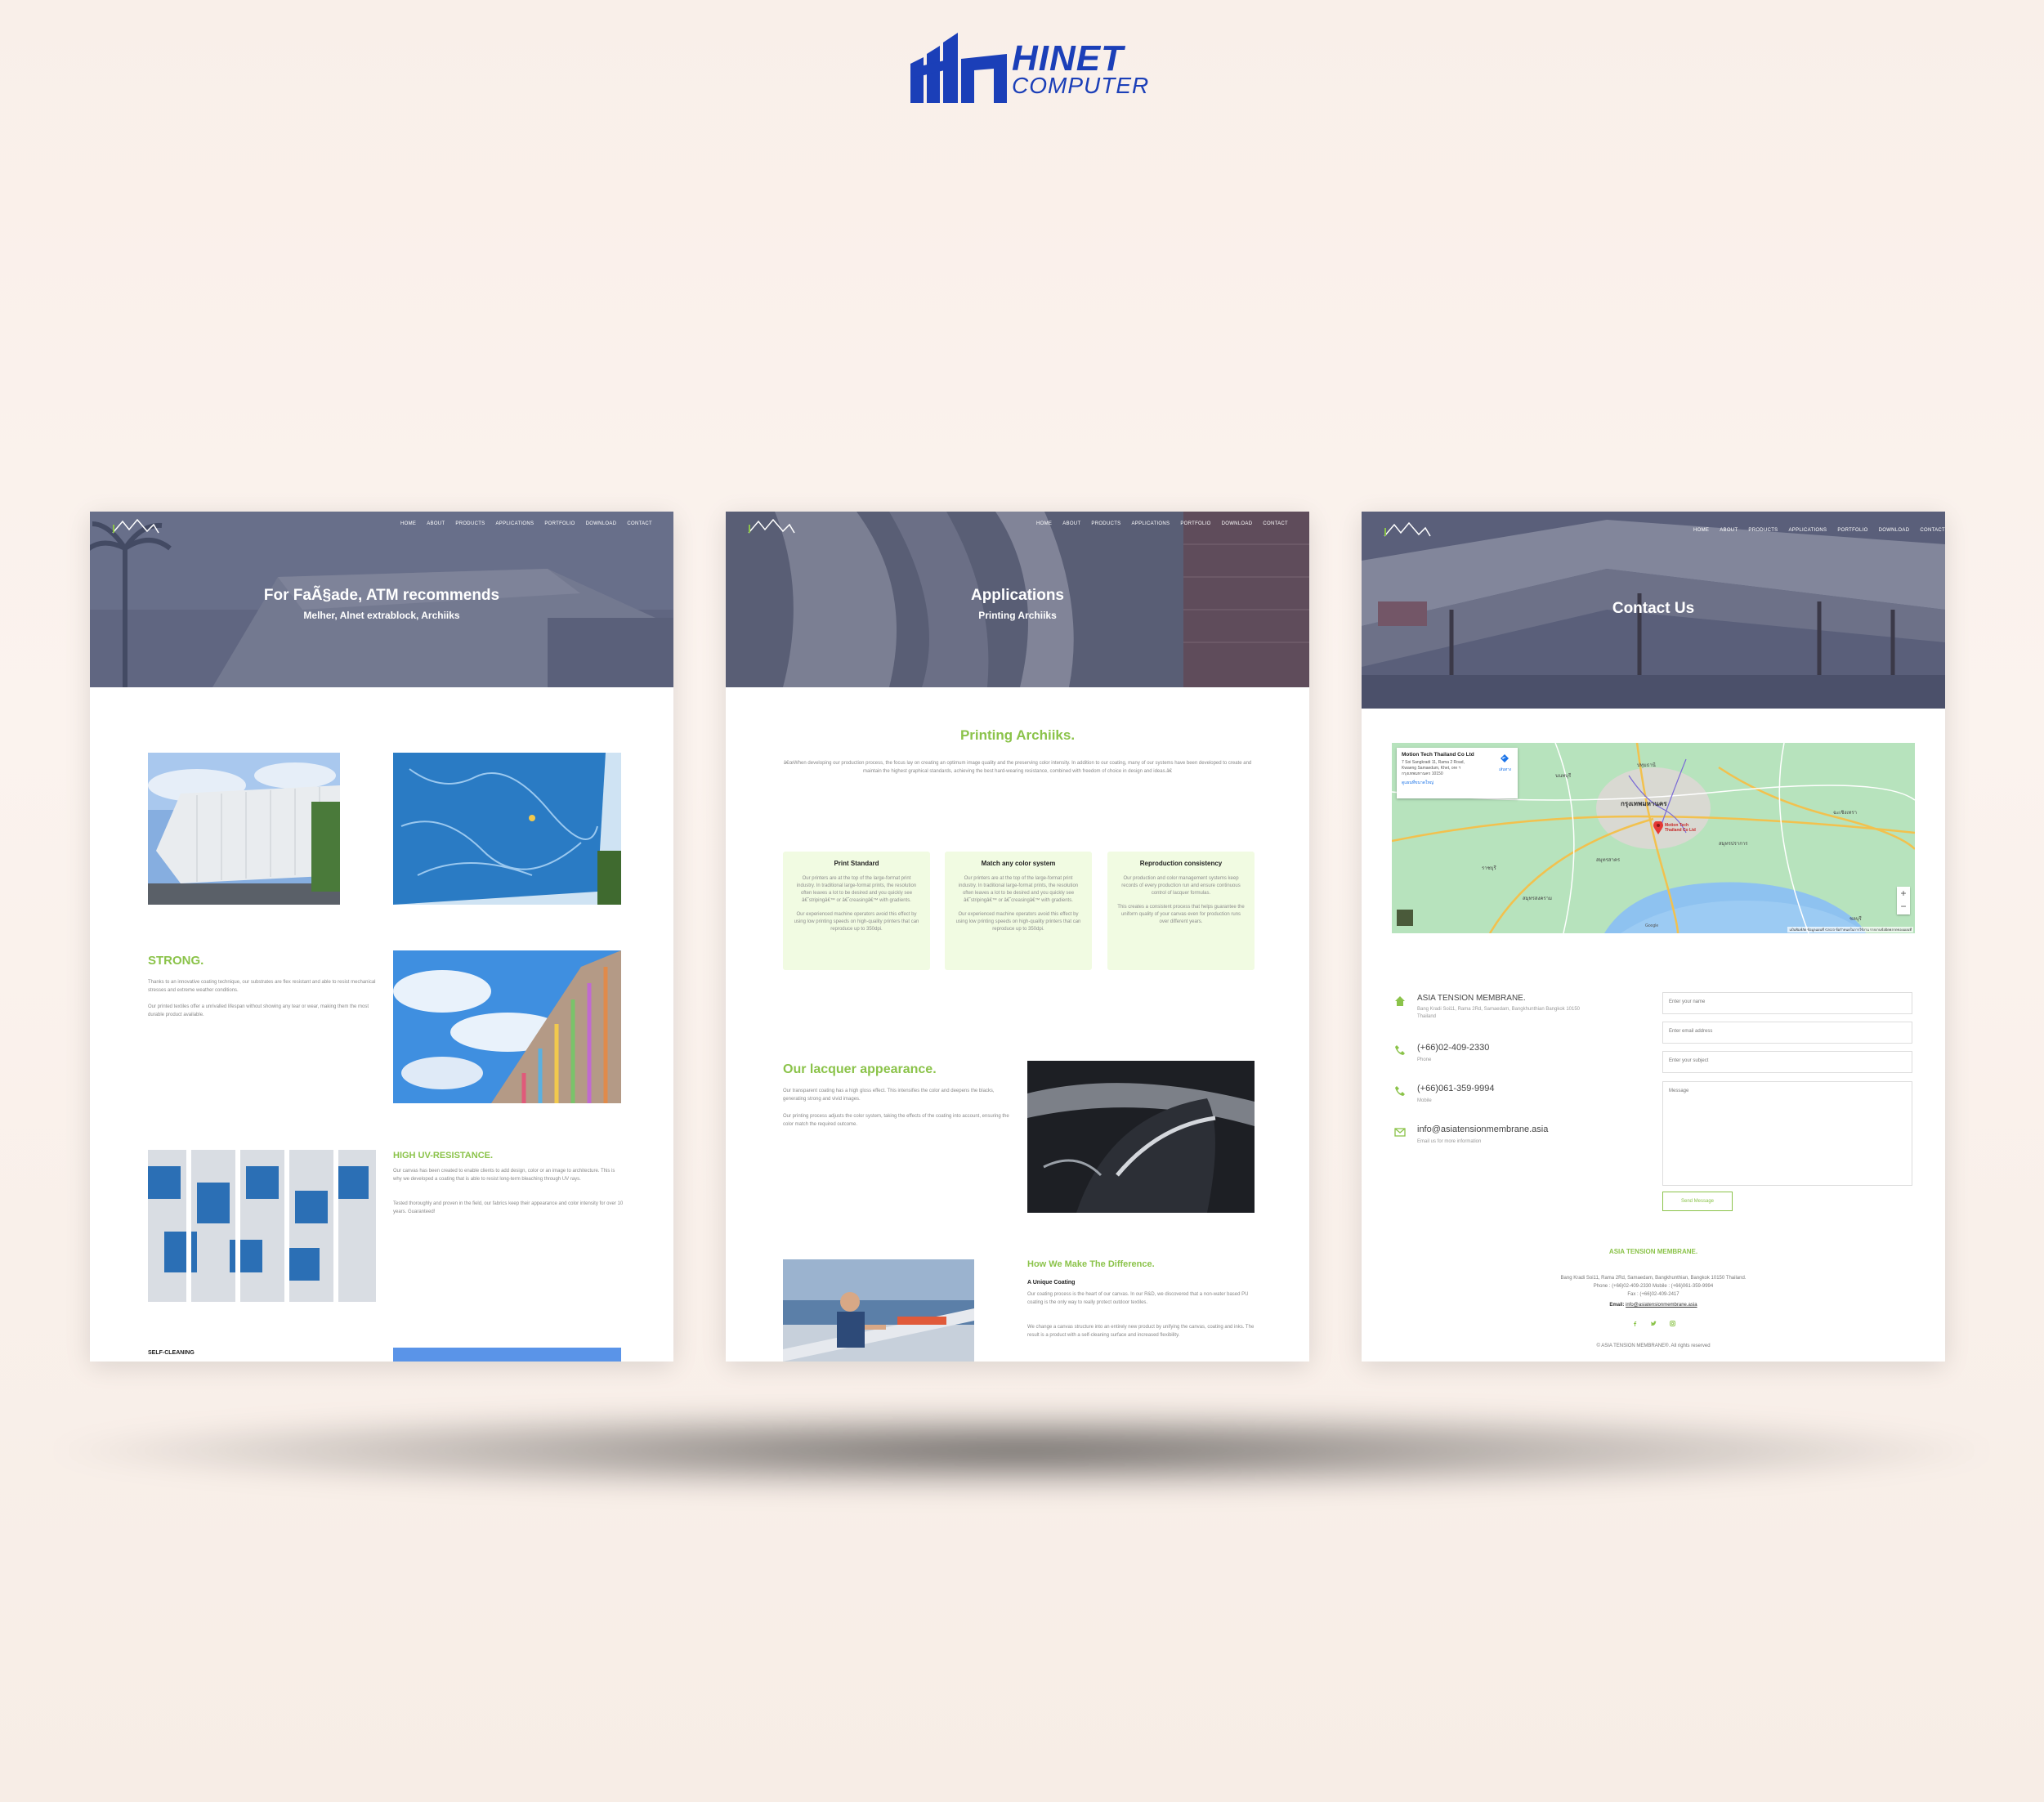 The height and width of the screenshot is (1802, 2044). I want to click on uv-title: HIGH UV-RESISTANCE., so click(444, 1155).